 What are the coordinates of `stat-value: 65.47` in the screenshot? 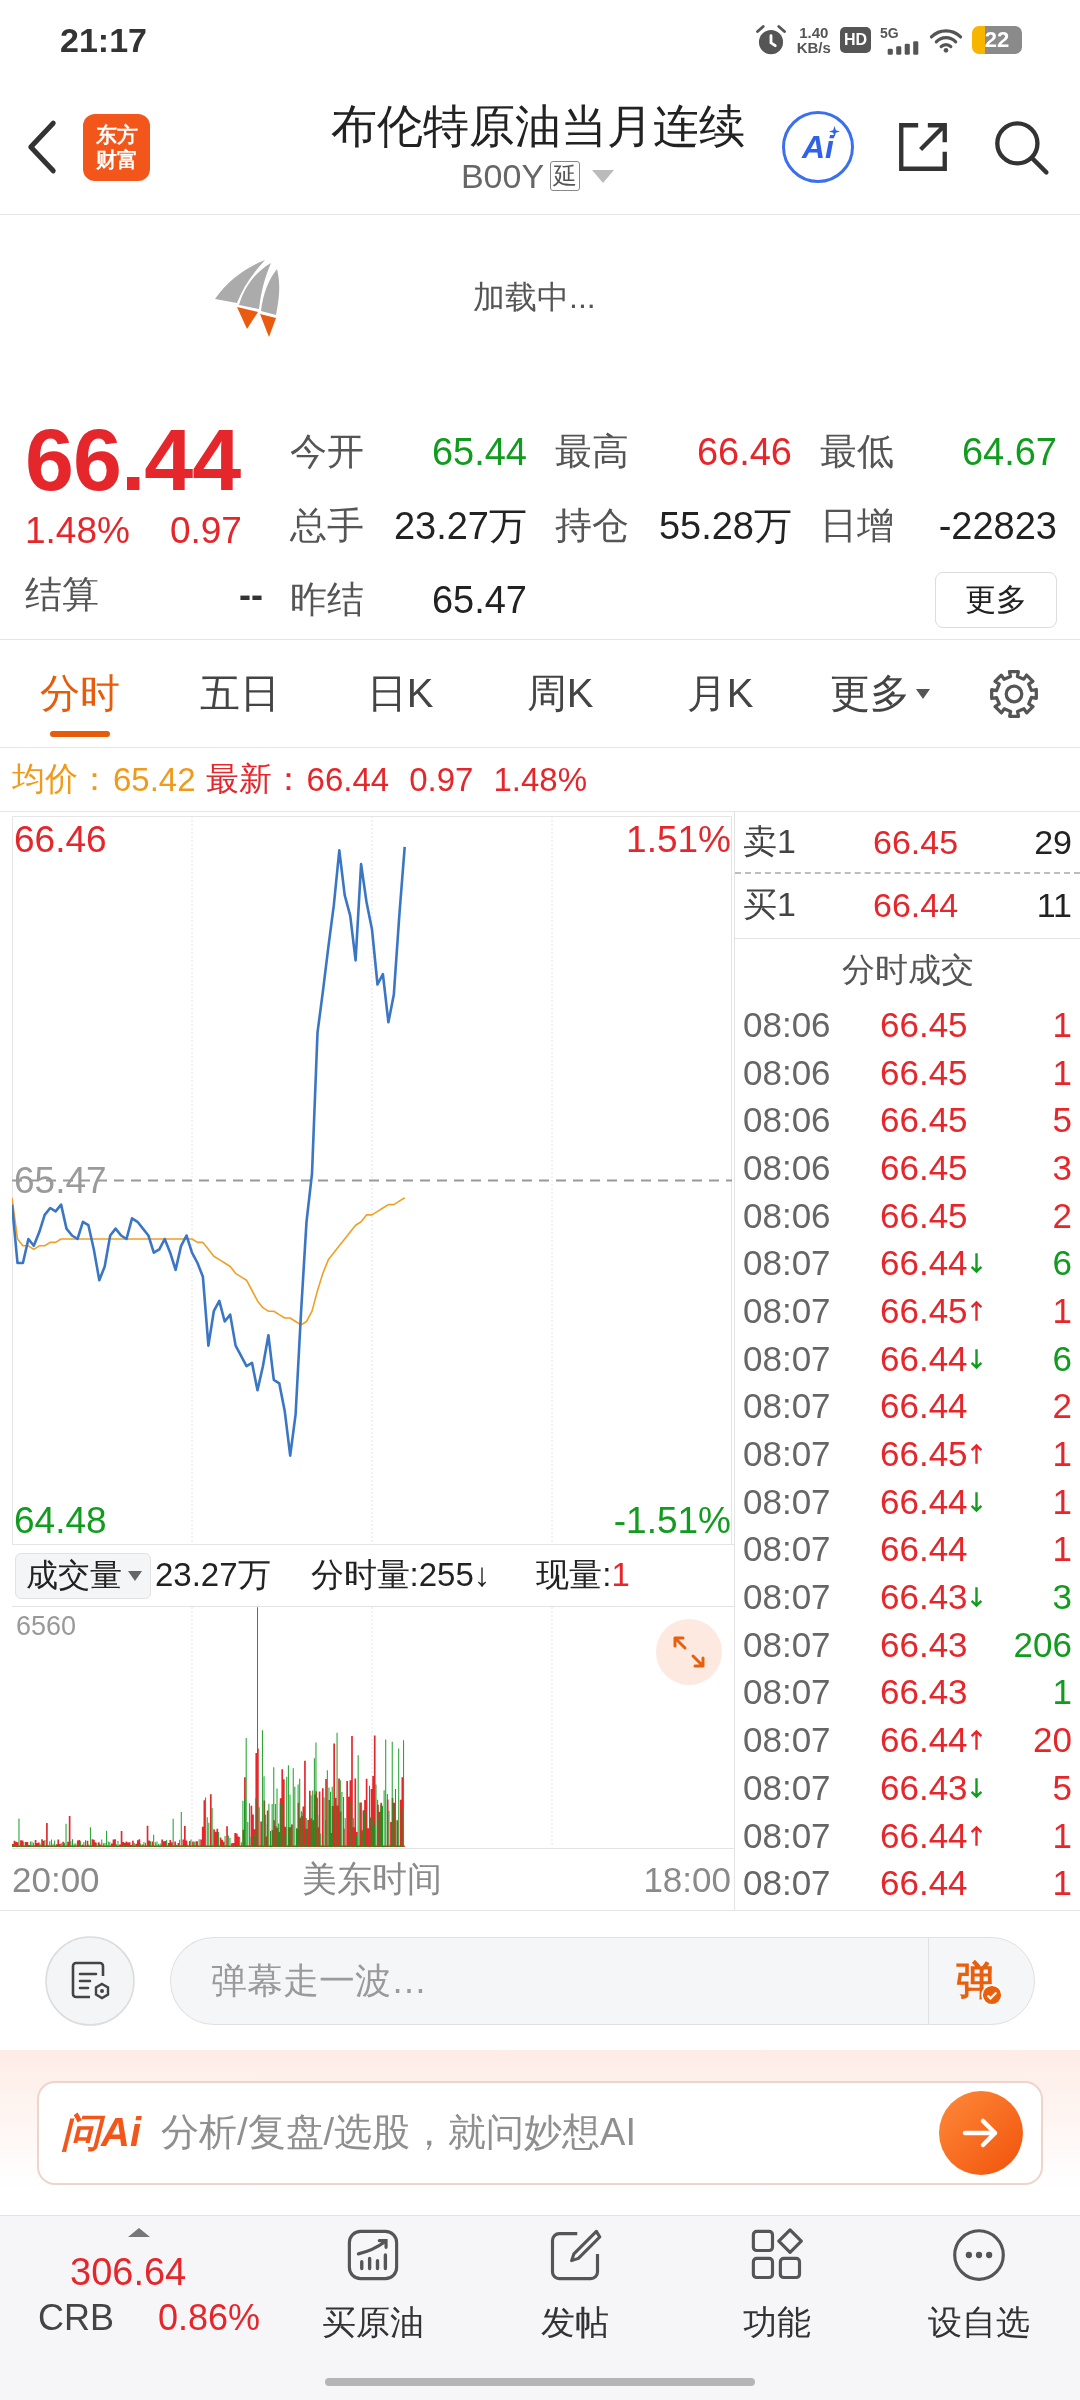 It's located at (479, 600).